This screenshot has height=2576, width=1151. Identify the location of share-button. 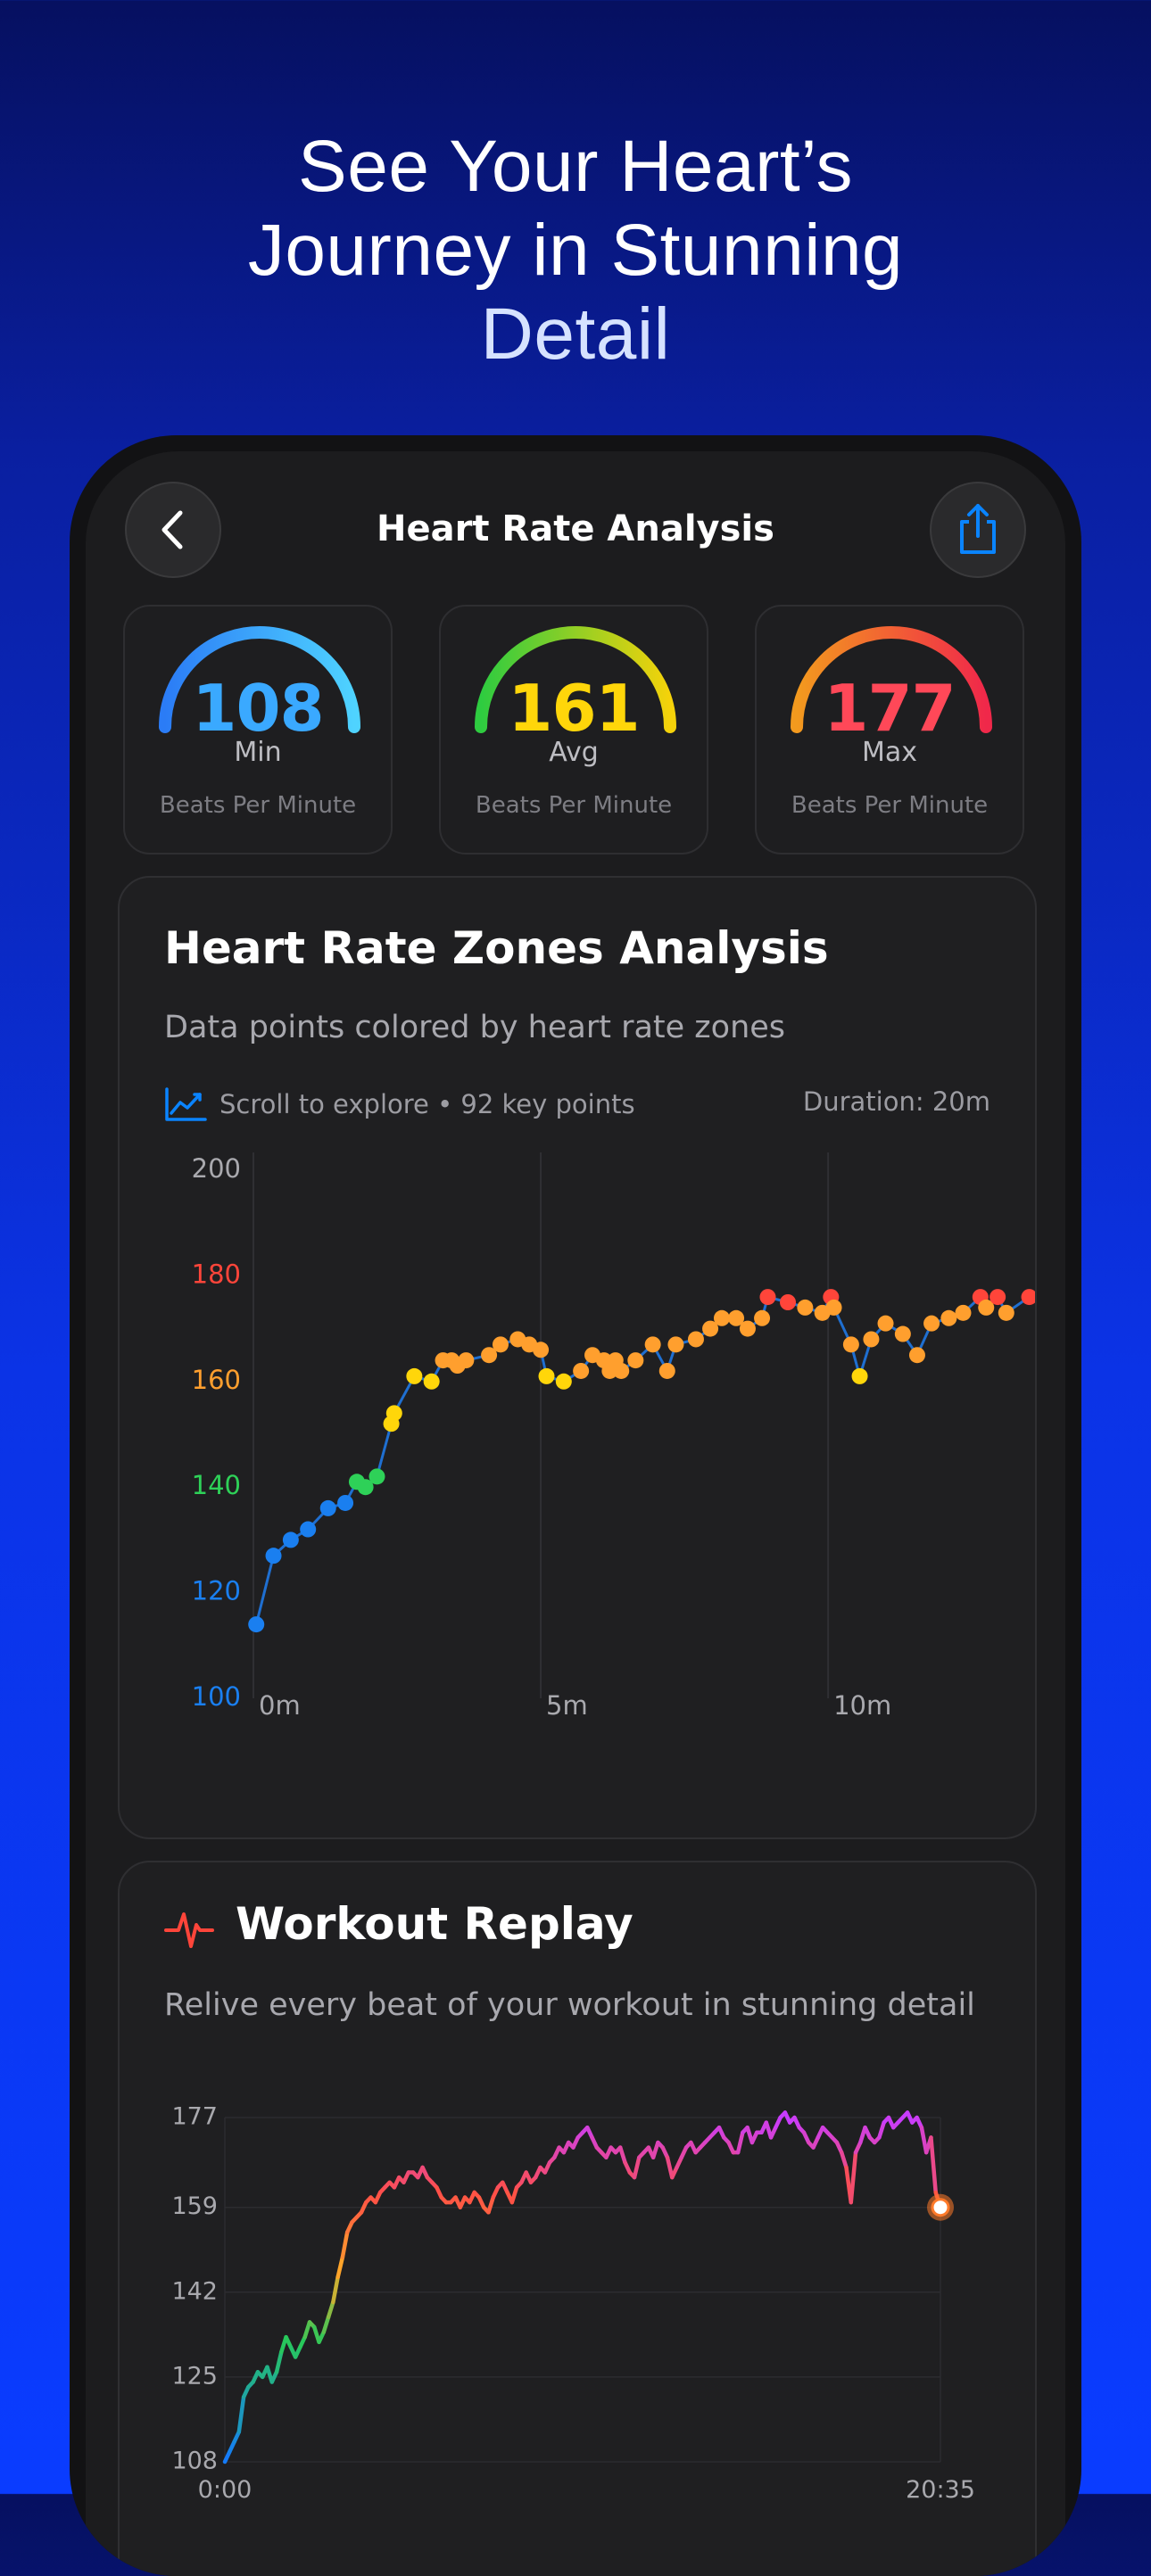
(978, 530).